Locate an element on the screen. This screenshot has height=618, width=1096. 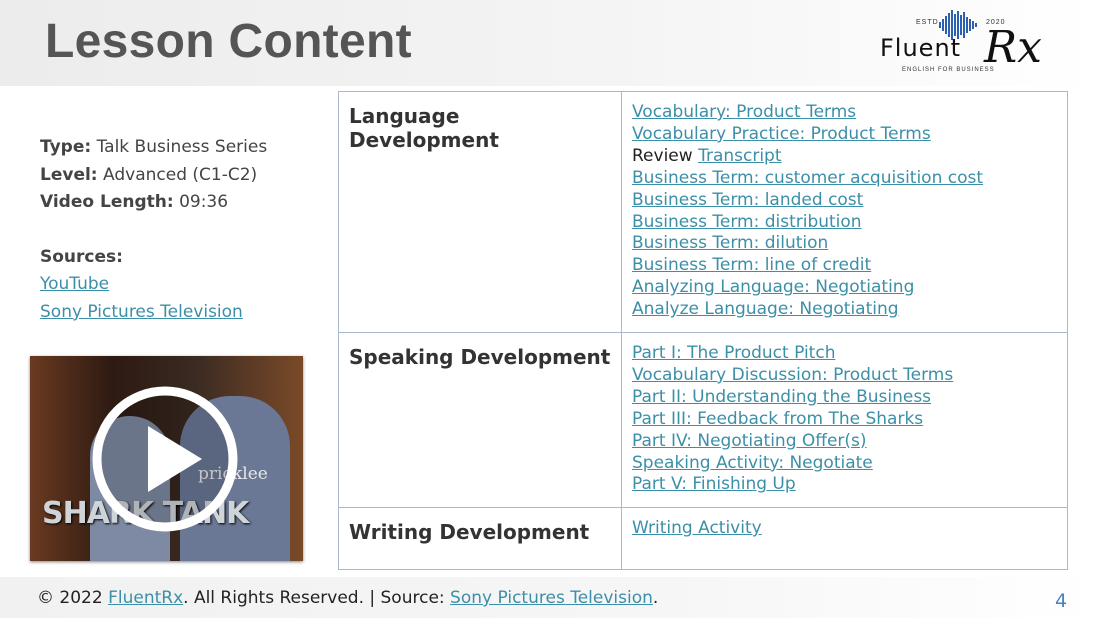
list-item-link: Vocabulary: Product Terms is located at coordinates (844, 113).